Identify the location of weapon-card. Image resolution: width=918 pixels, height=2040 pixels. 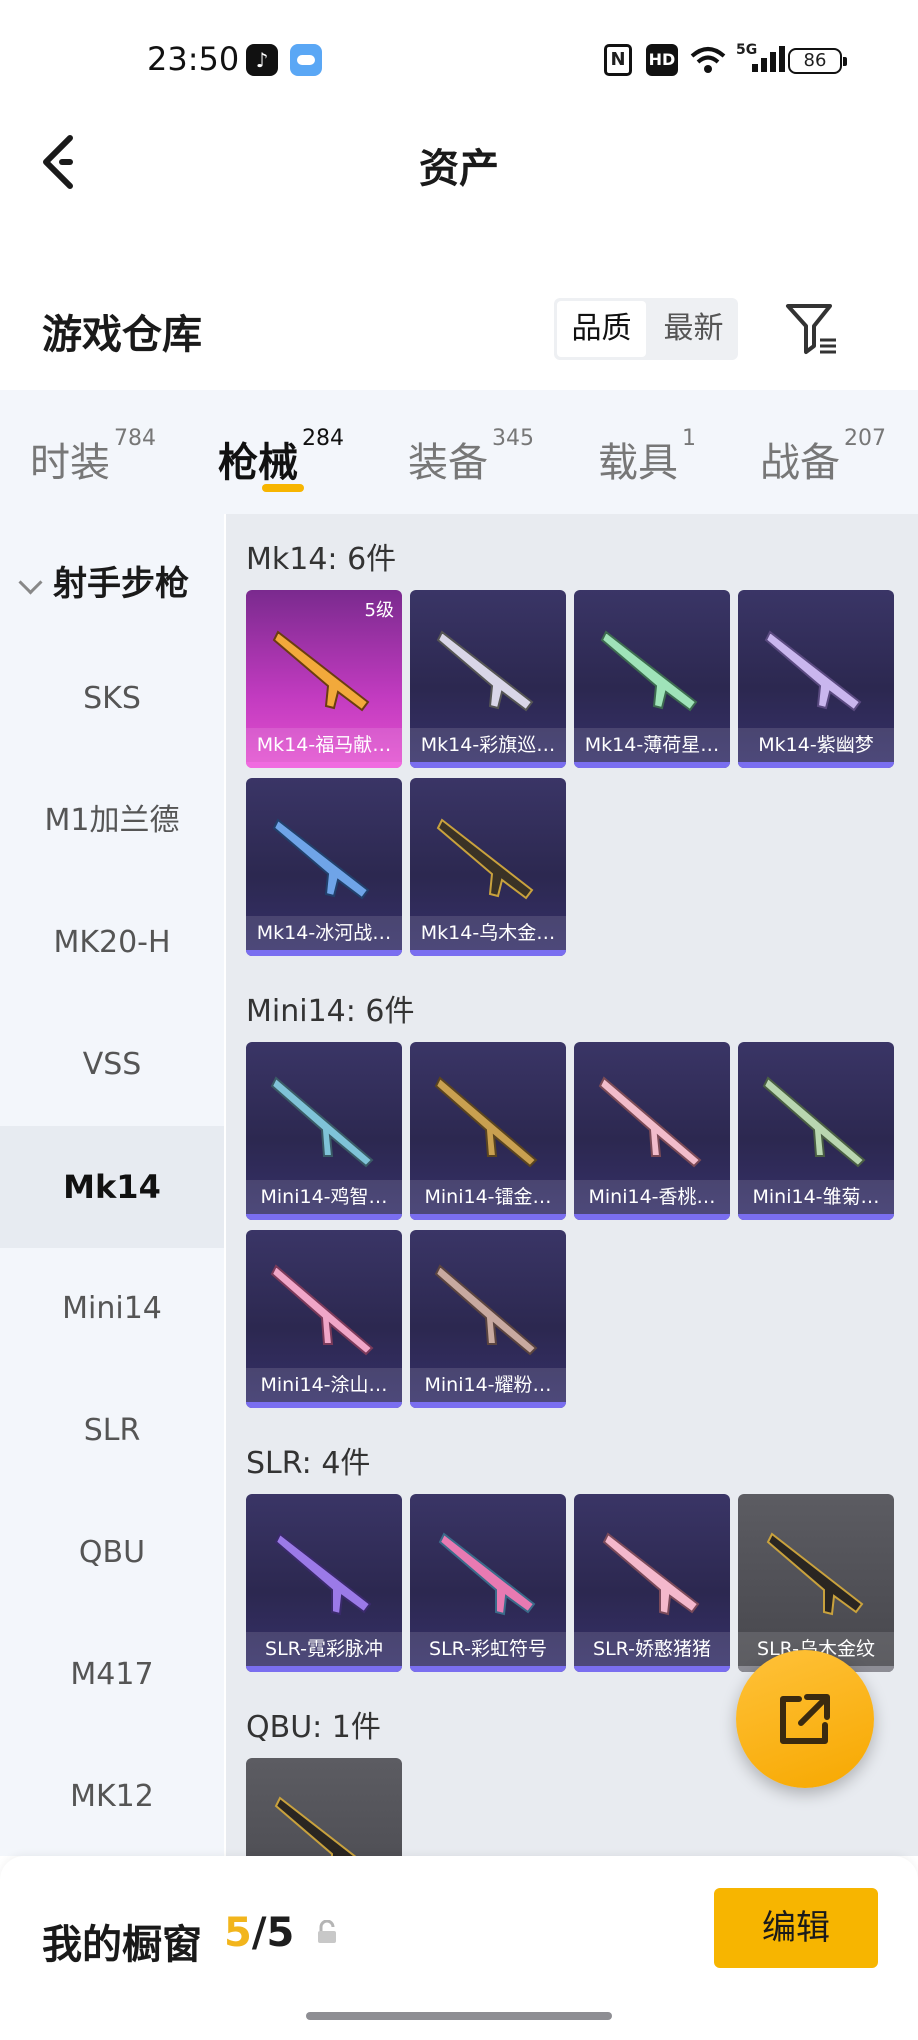
(324, 1807).